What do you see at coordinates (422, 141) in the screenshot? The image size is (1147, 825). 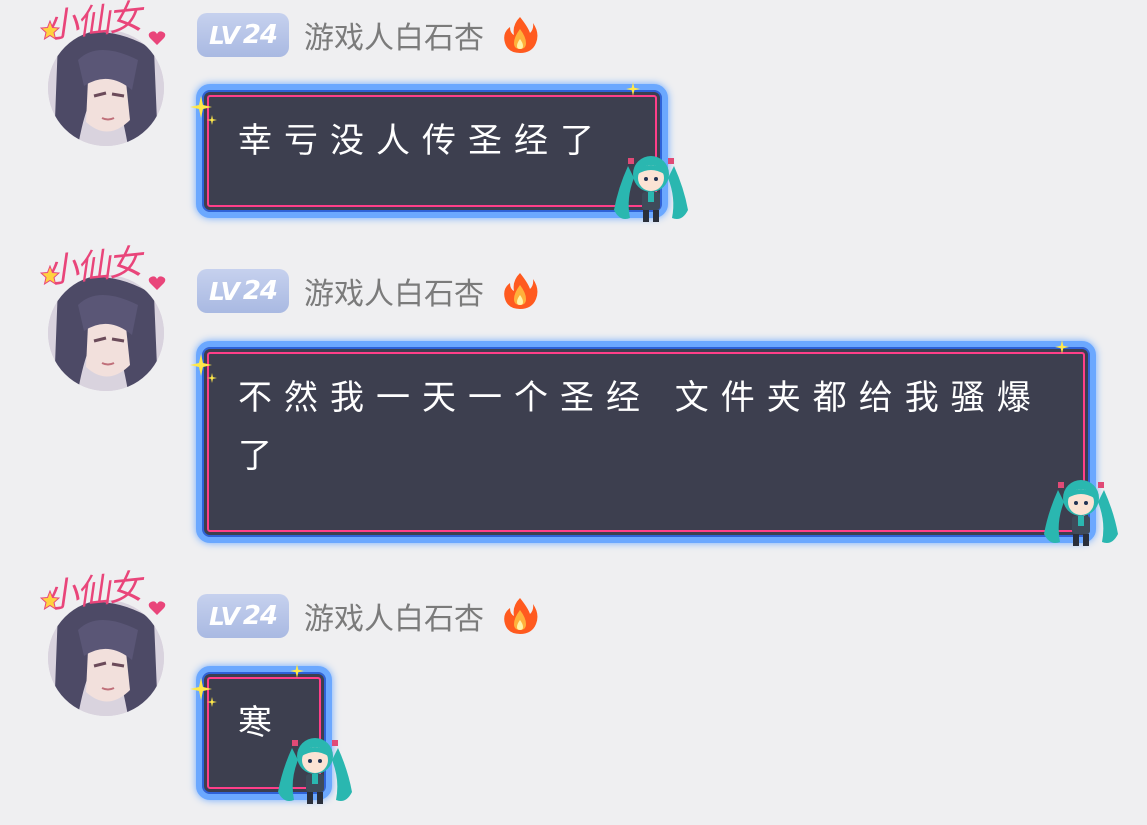 I see `message-text: 幸亏没人传圣经了` at bounding box center [422, 141].